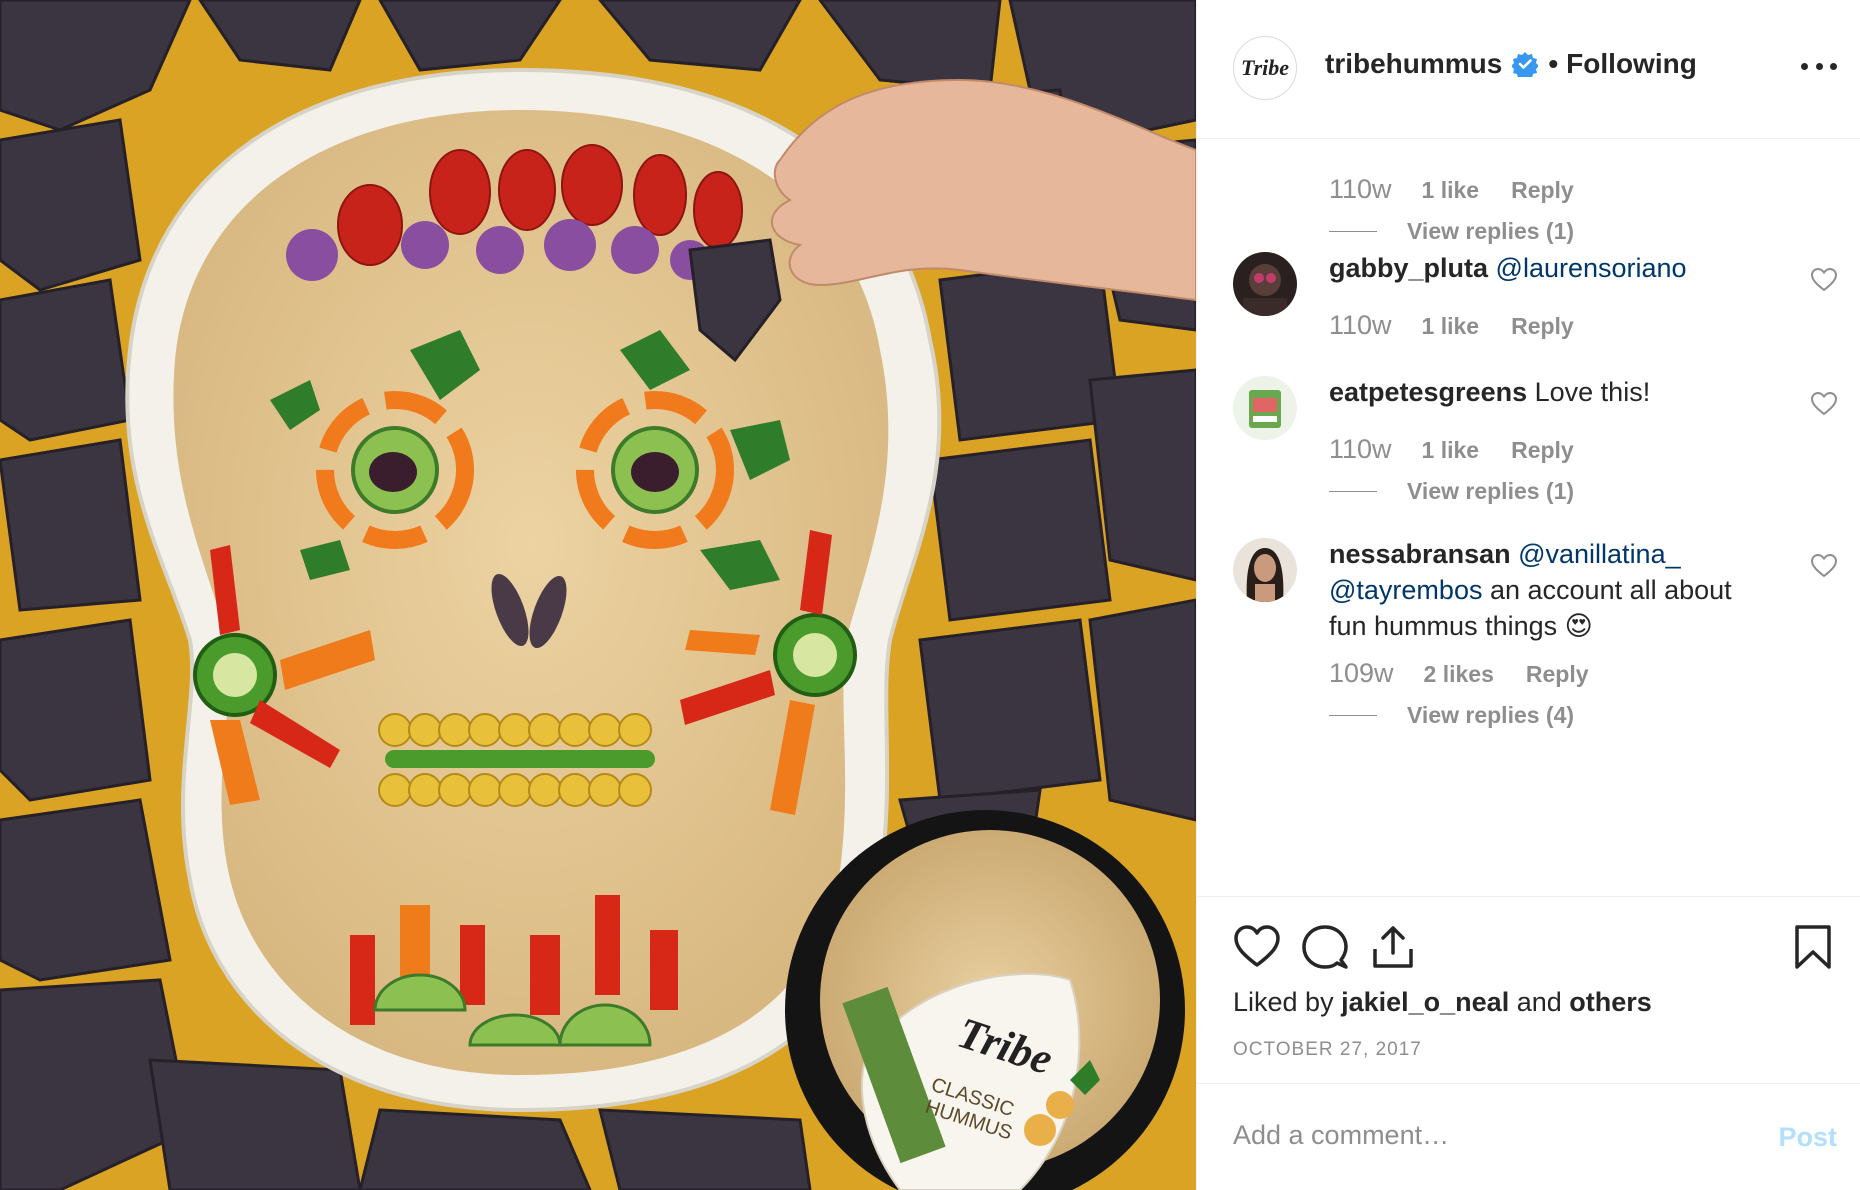 Image resolution: width=1860 pixels, height=1190 pixels. I want to click on comment-username: nessabransan, so click(1420, 554).